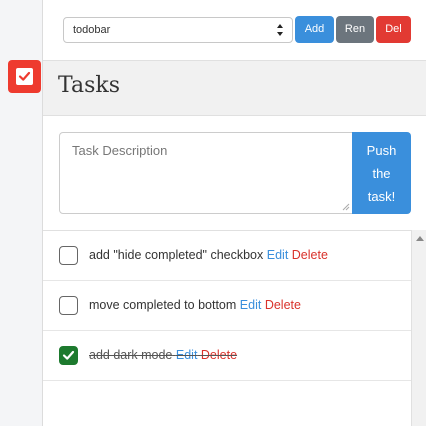 The width and height of the screenshot is (426, 426). I want to click on list-select: todobar, so click(178, 30).